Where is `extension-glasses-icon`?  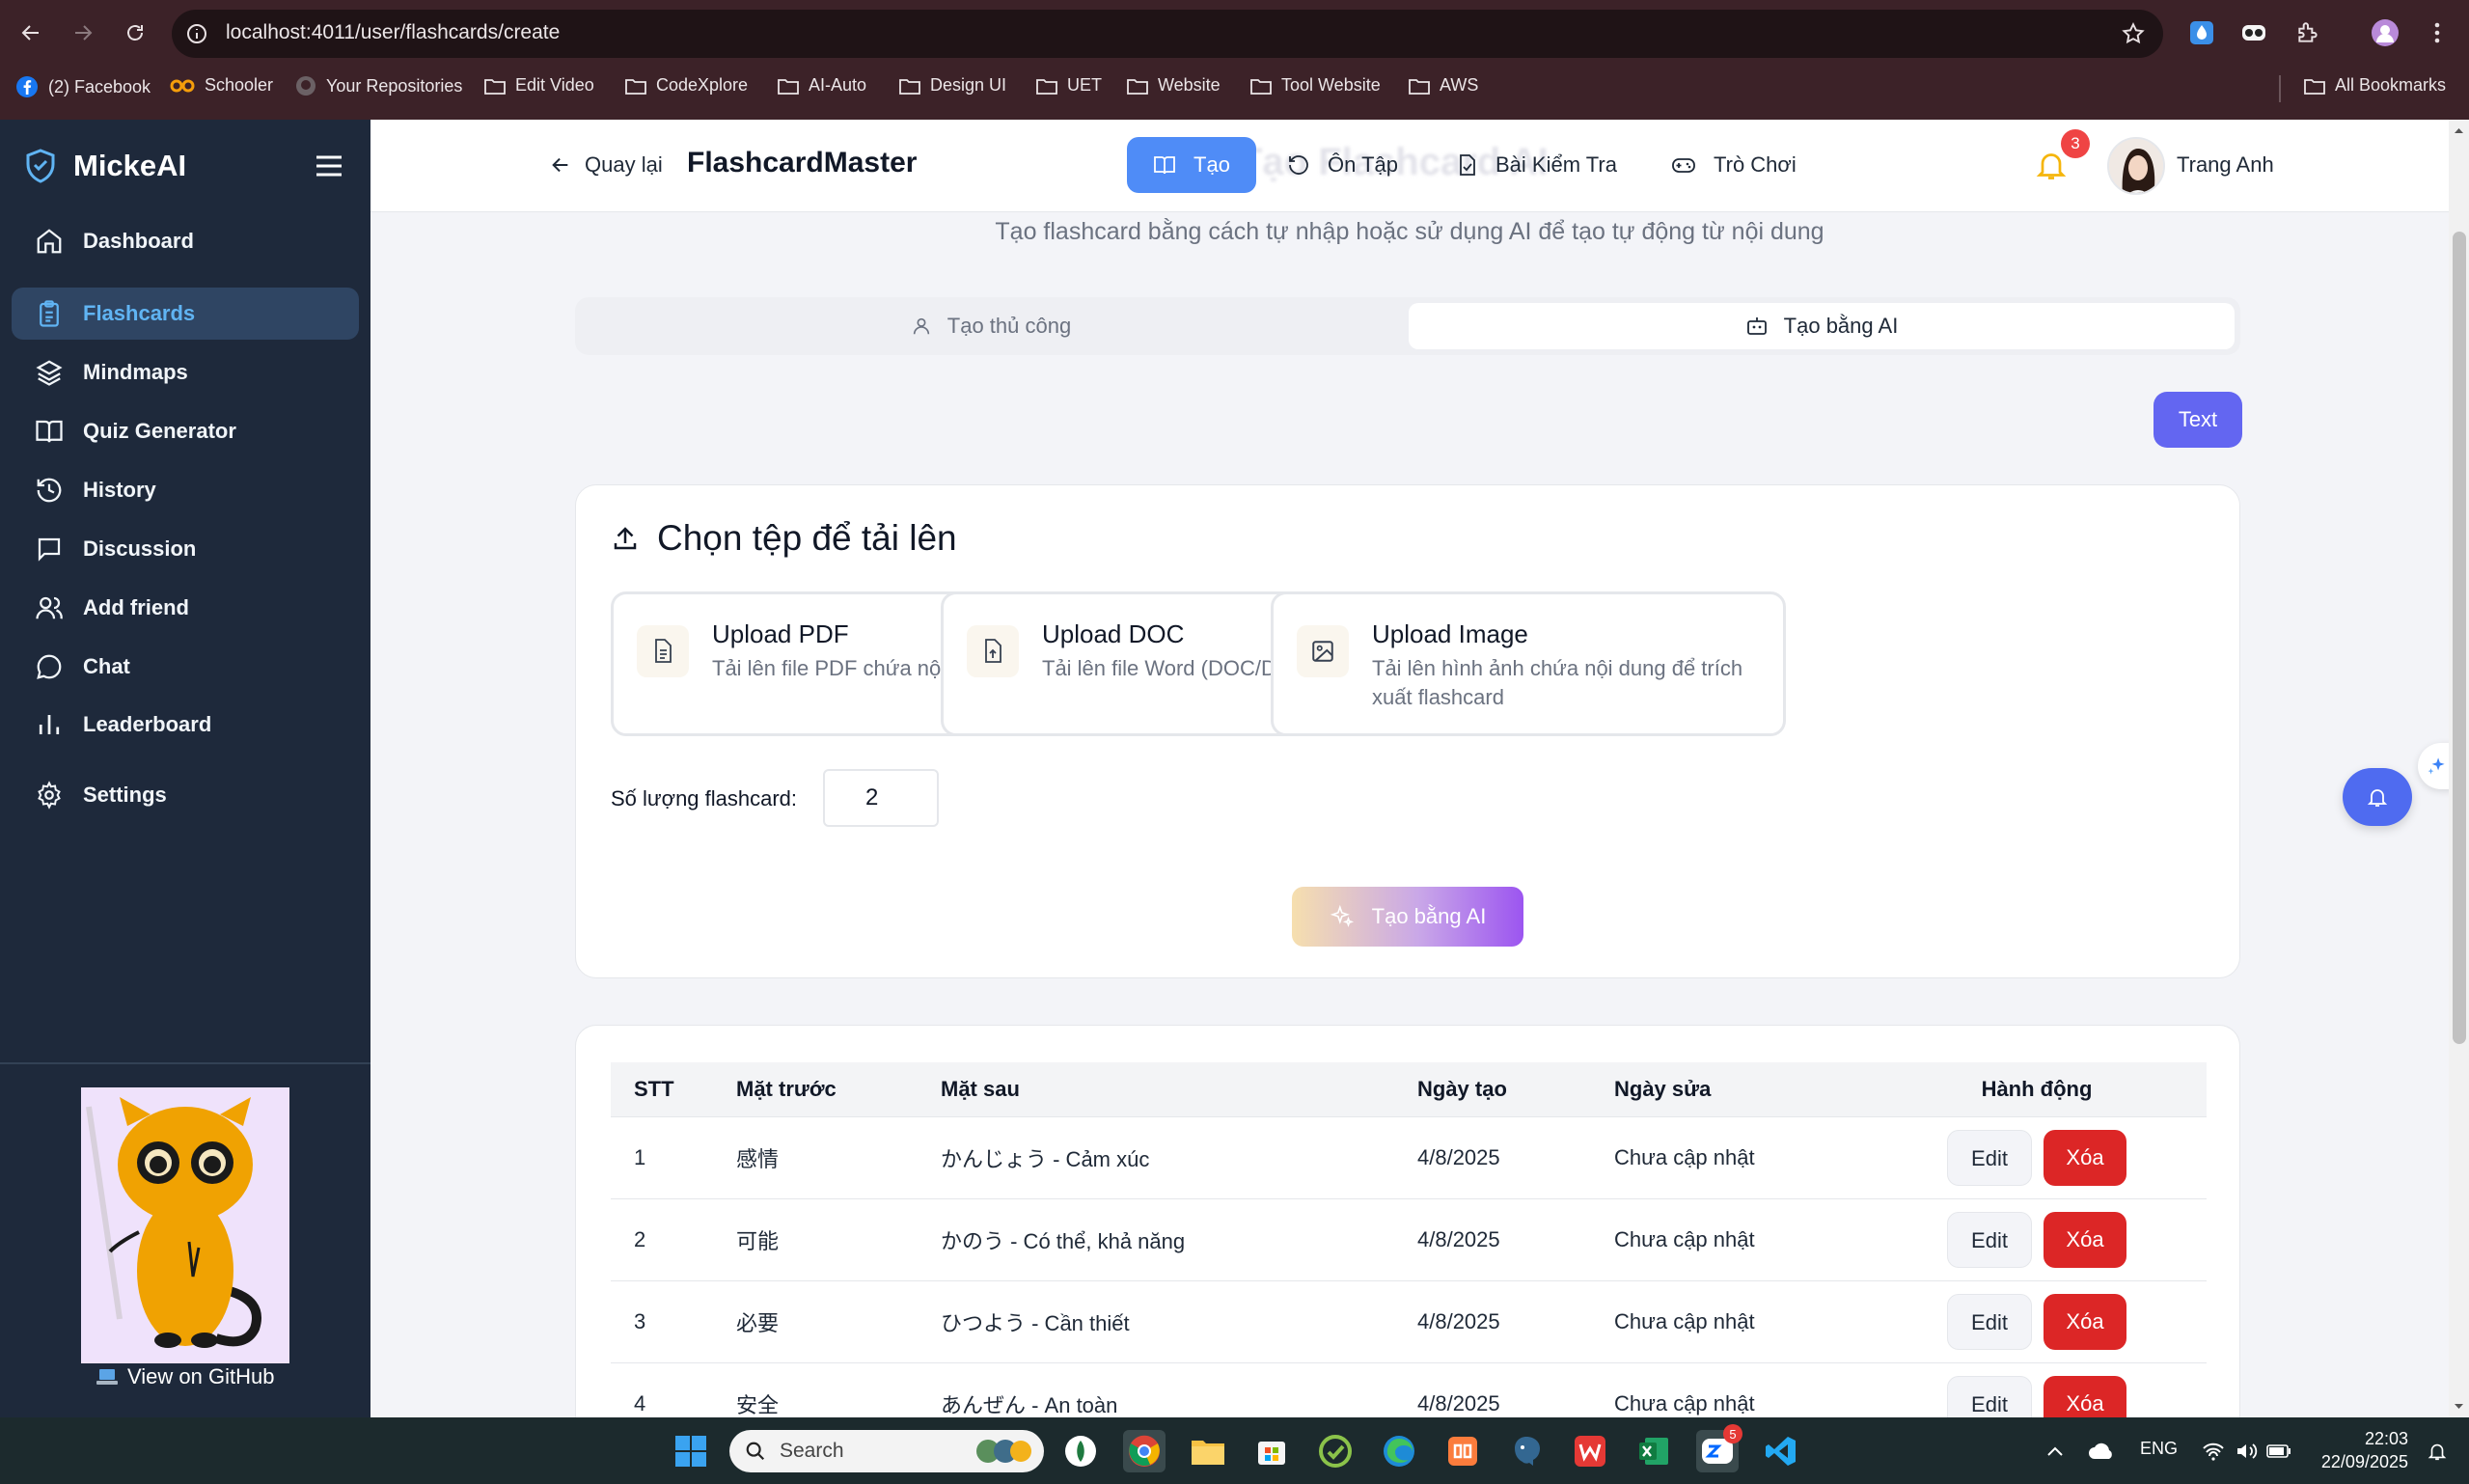 extension-glasses-icon is located at coordinates (2253, 32).